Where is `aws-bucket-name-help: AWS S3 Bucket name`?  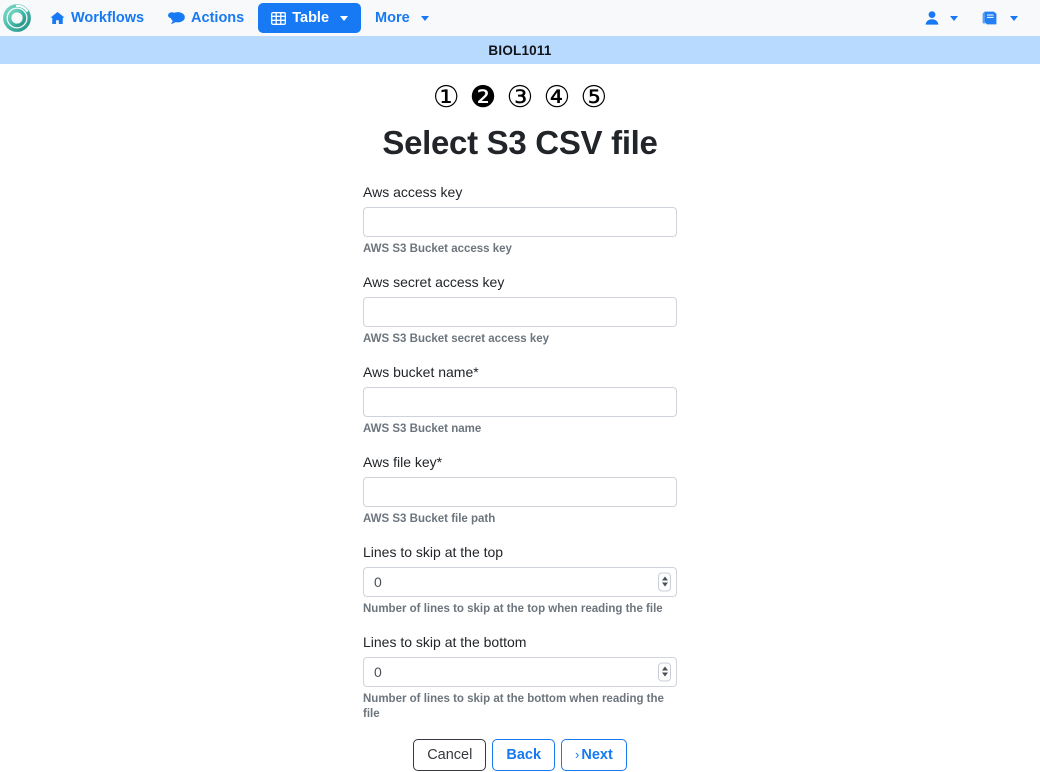 aws-bucket-name-help: AWS S3 Bucket name is located at coordinates (422, 428).